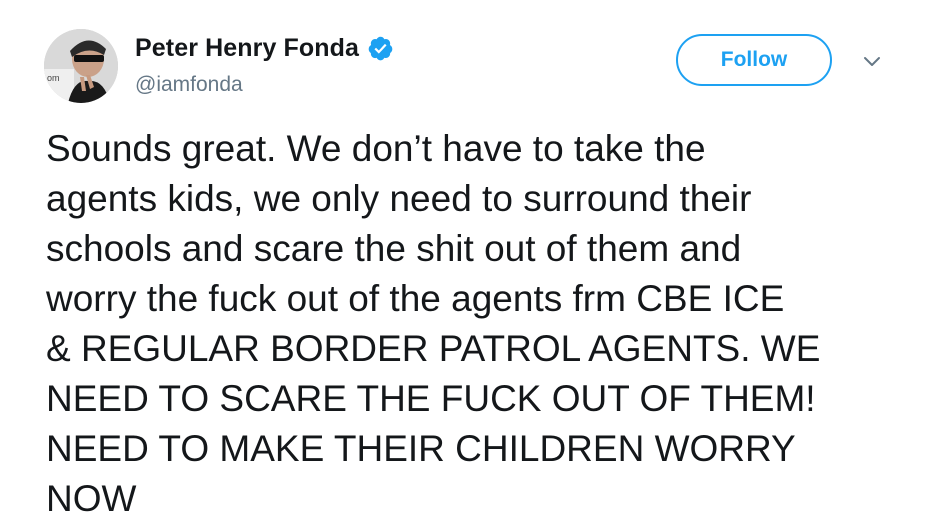 The image size is (929, 525). What do you see at coordinates (247, 48) in the screenshot?
I see `author-display-name: Peter Henry Fonda` at bounding box center [247, 48].